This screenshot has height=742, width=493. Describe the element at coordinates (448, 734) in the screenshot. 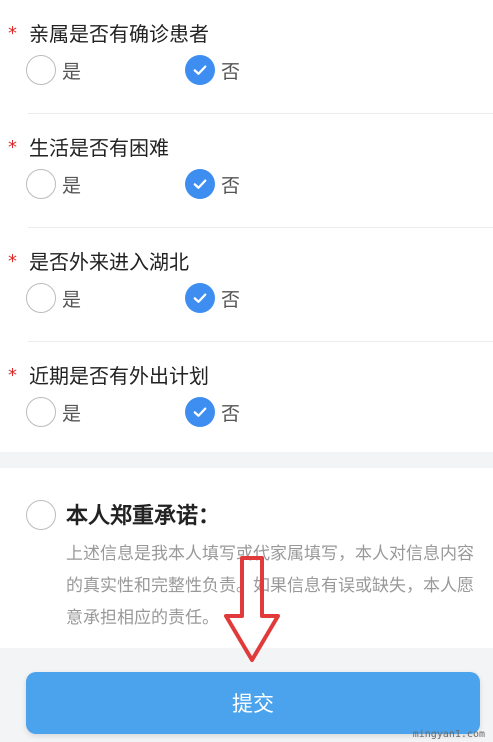

I see `watermark: mingyan1.com` at that location.